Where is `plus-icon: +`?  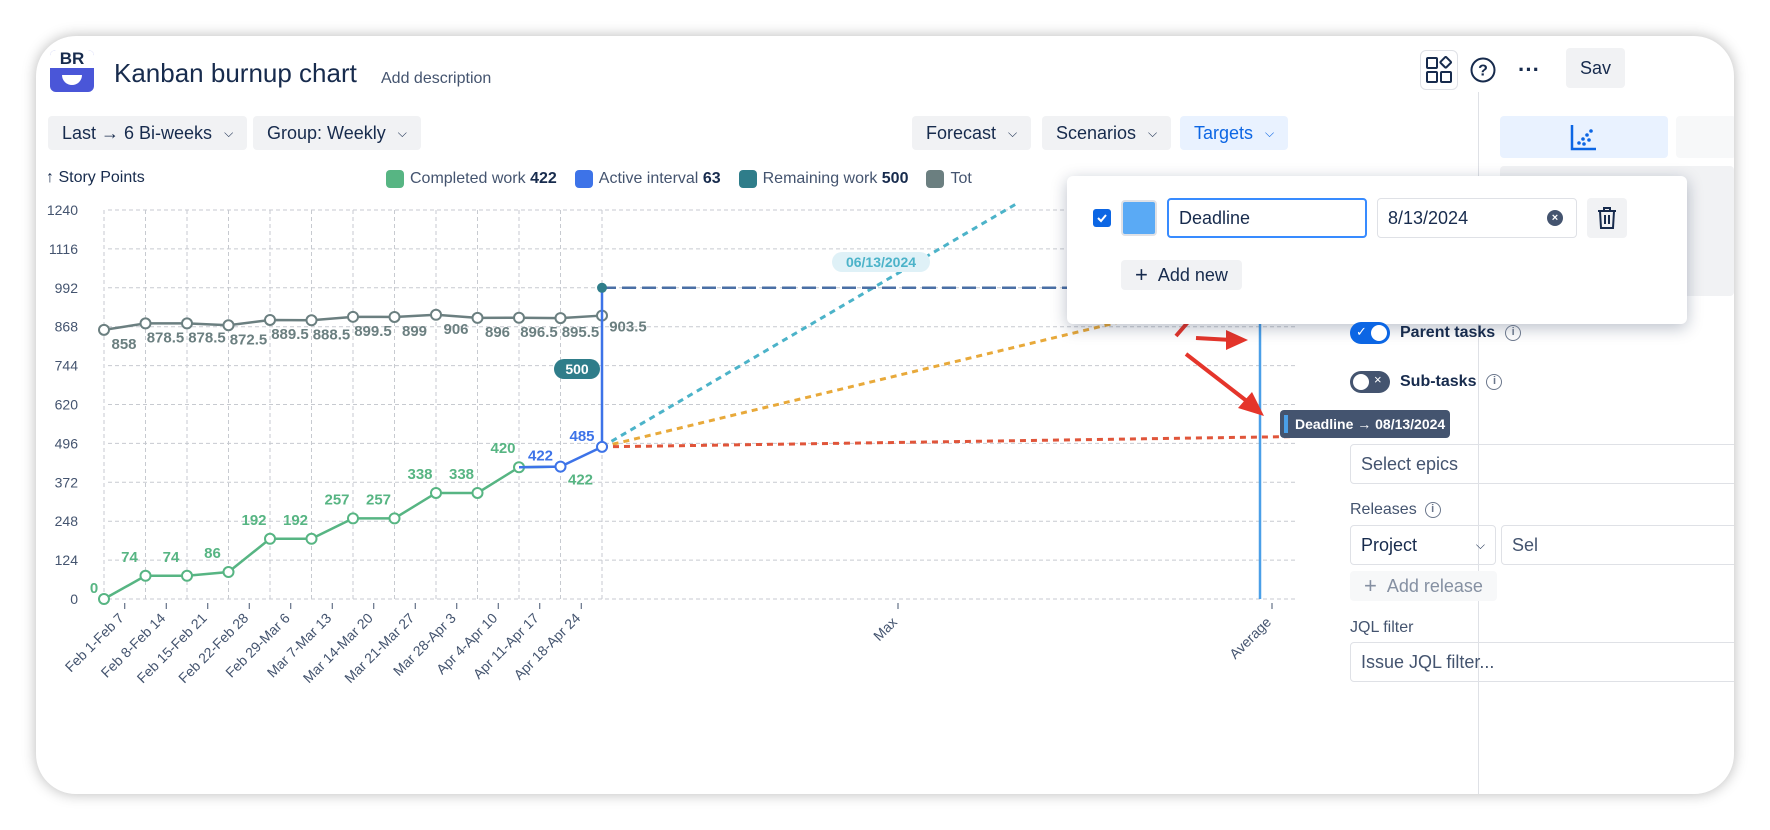 plus-icon: + is located at coordinates (1141, 274).